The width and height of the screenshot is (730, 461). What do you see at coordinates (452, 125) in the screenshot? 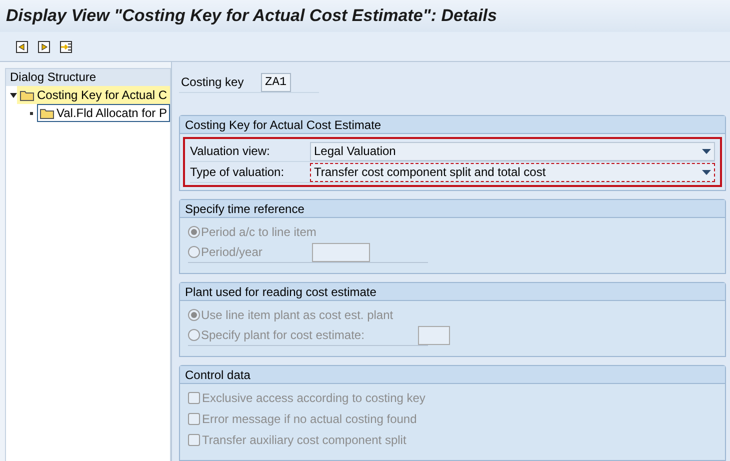
I see `group-title: Costing Key for Actual Cost Estimate` at bounding box center [452, 125].